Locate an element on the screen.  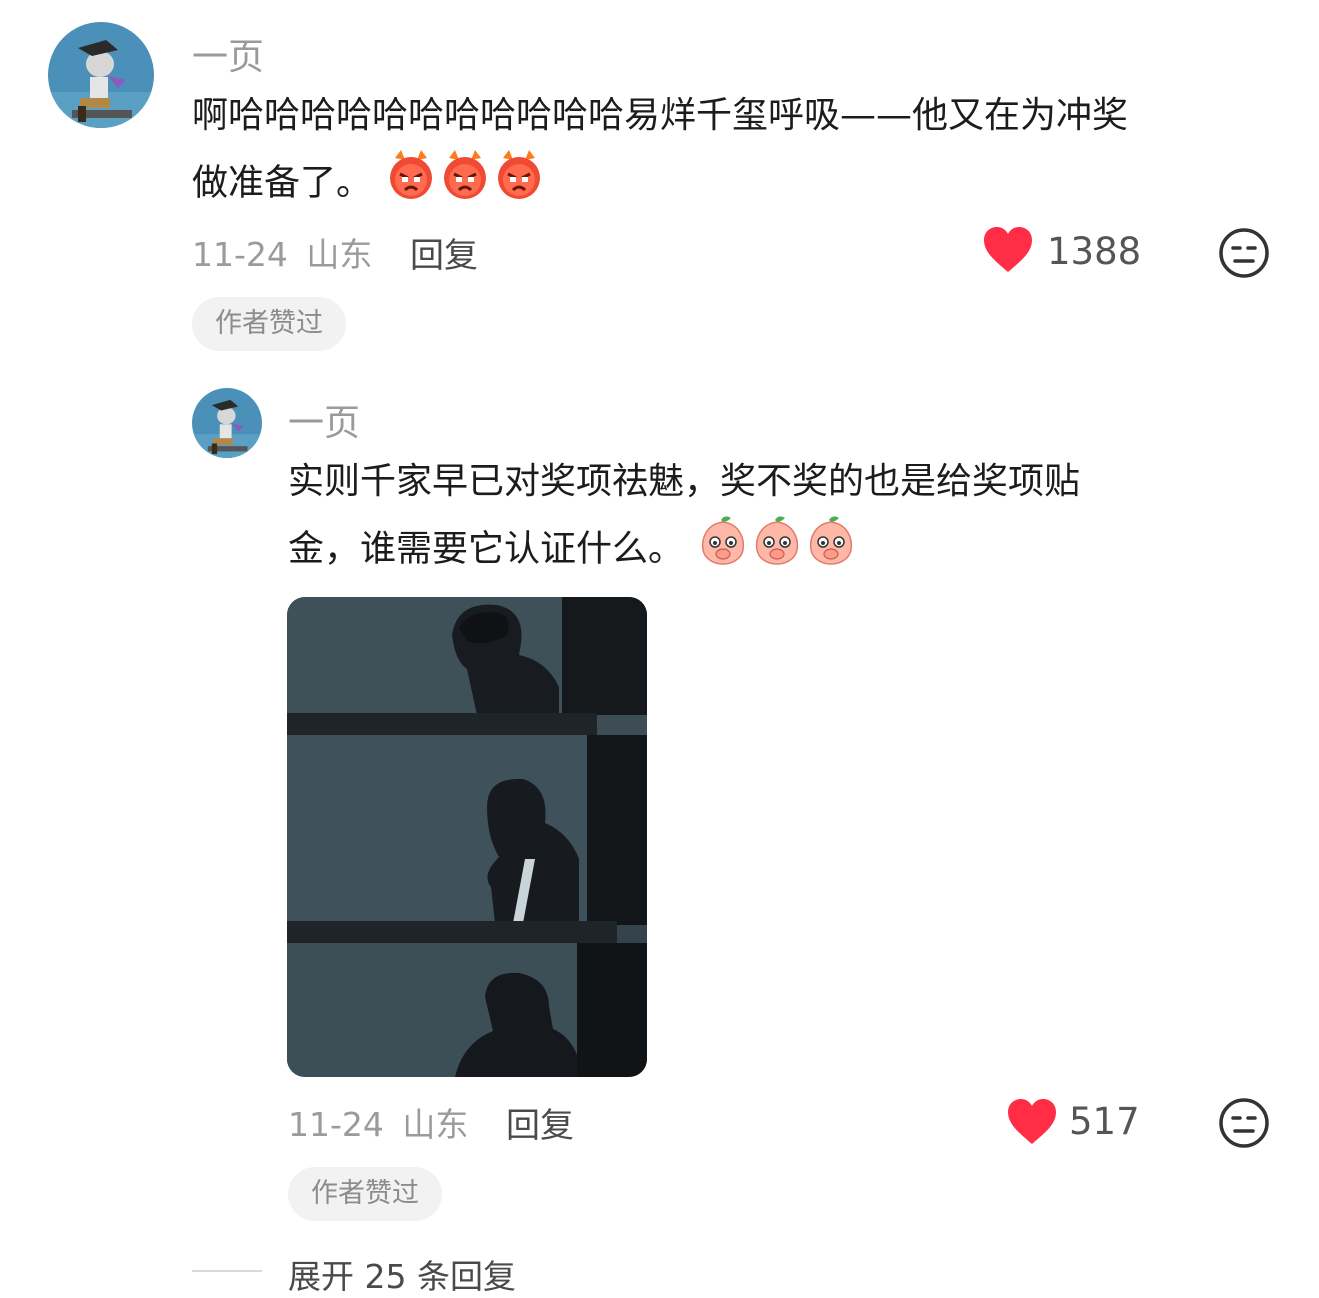
reply-date: 11-24 is located at coordinates (336, 1124).